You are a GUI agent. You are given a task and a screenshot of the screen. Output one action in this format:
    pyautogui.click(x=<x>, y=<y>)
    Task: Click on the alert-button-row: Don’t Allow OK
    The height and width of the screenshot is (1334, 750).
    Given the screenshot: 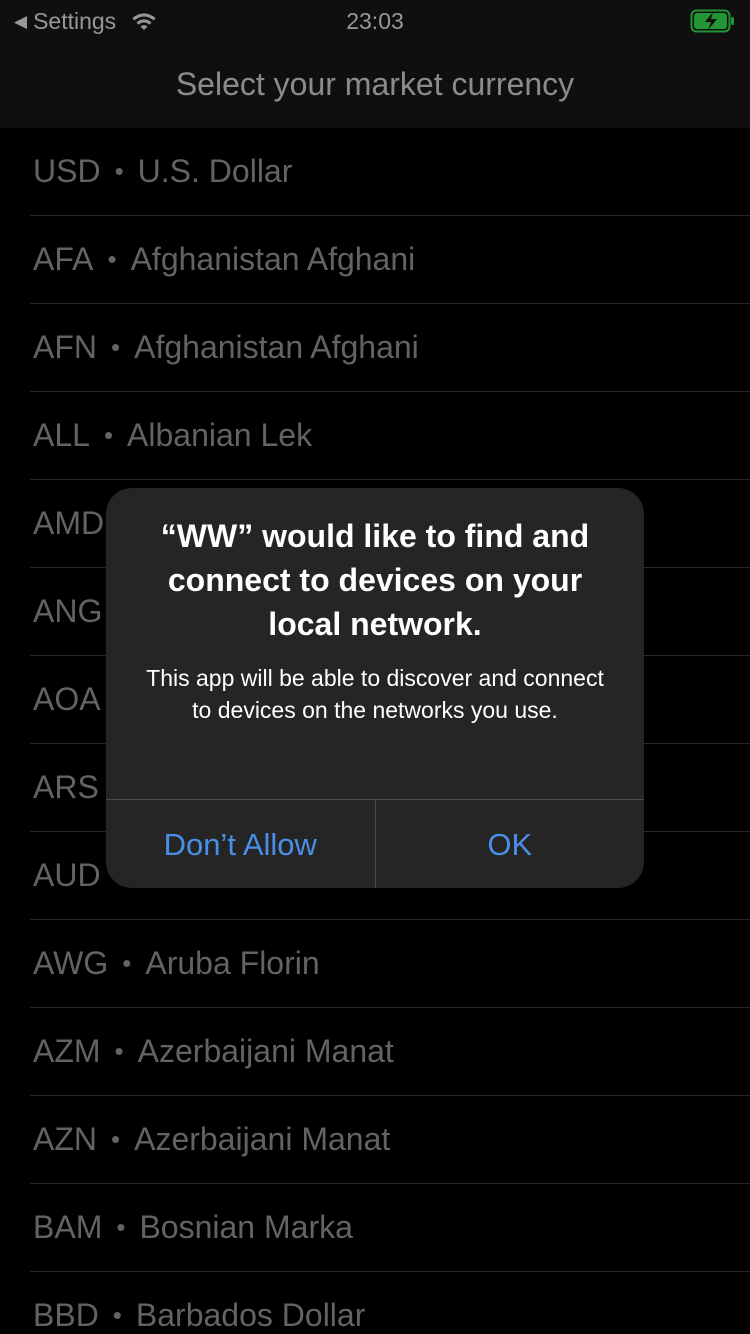 What is the action you would take?
    pyautogui.click(x=375, y=843)
    